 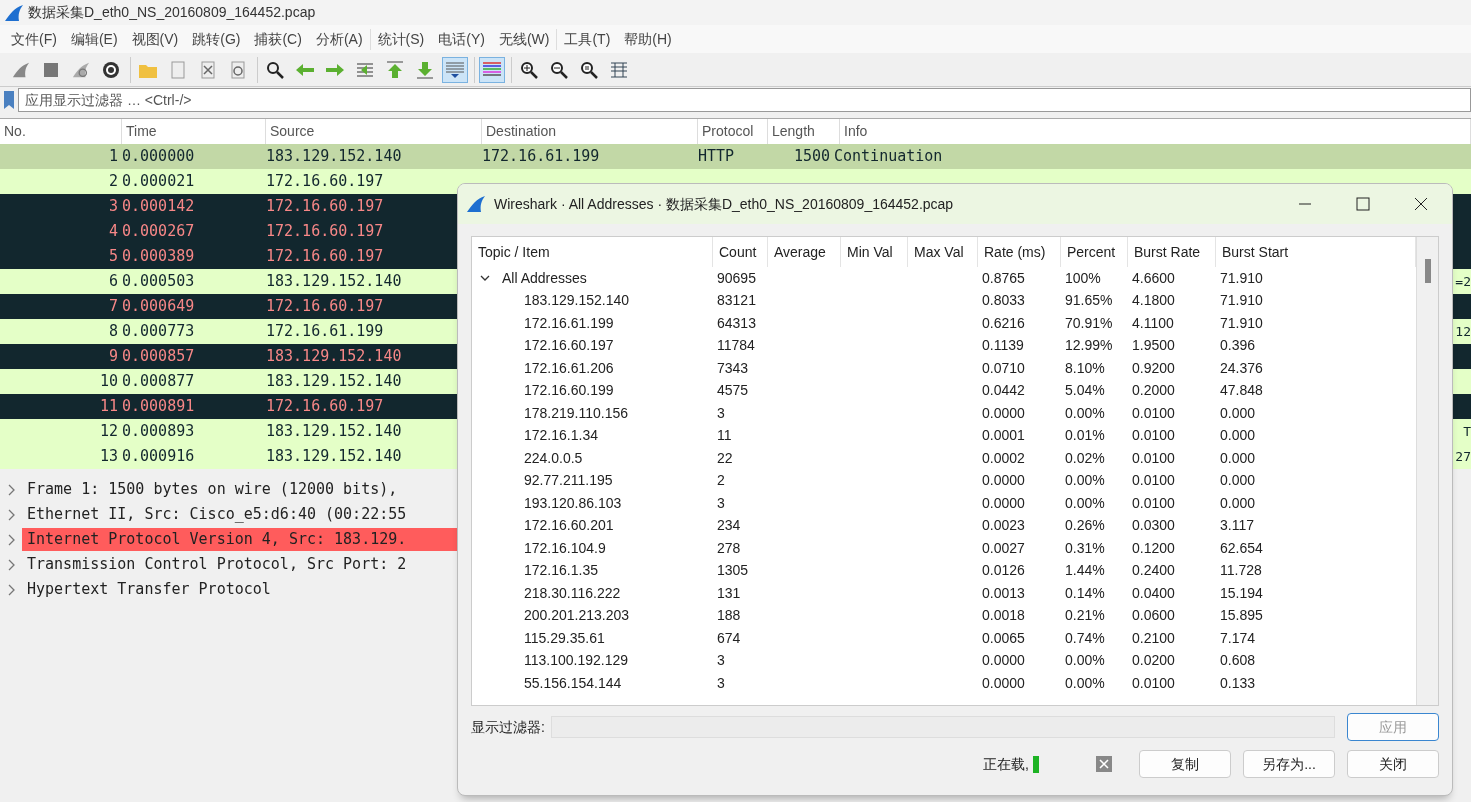 What do you see at coordinates (1427, 471) in the screenshot?
I see `scrollbar` at bounding box center [1427, 471].